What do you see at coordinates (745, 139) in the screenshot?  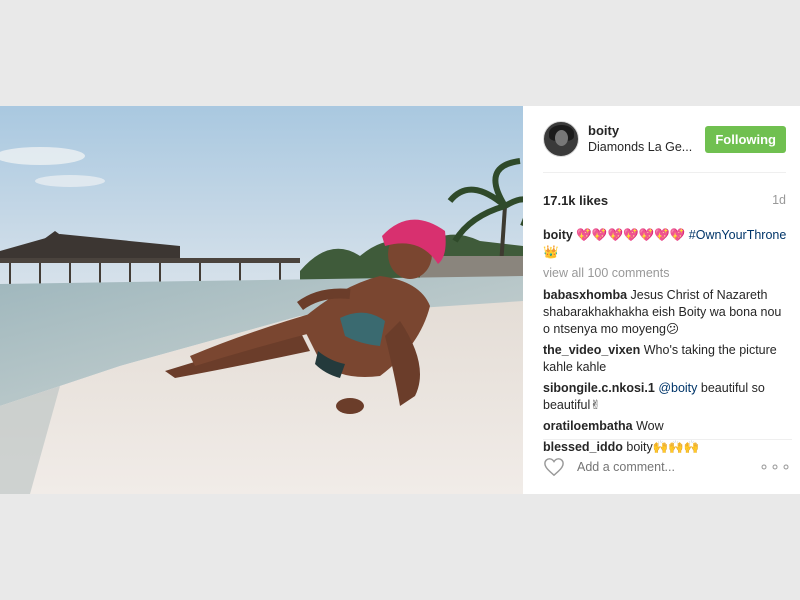 I see `following-button: Following` at bounding box center [745, 139].